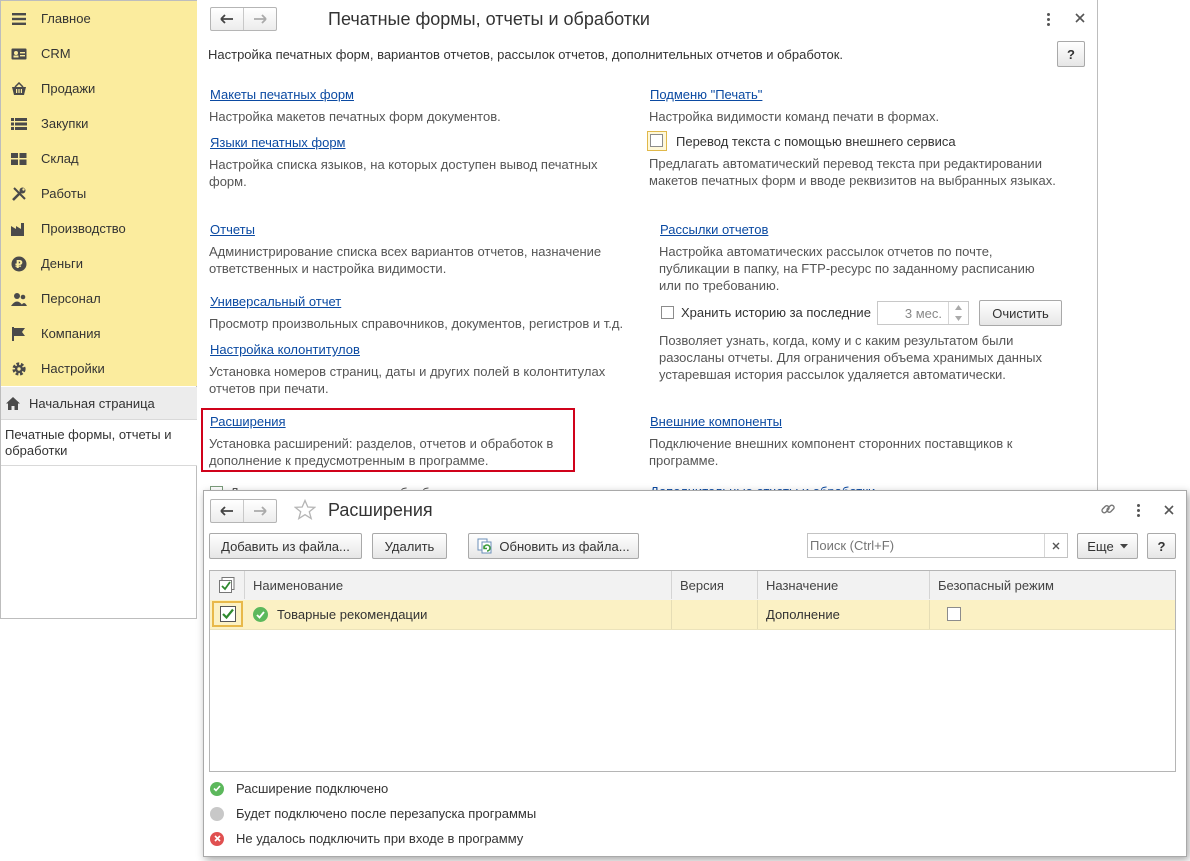 The image size is (1190, 861). What do you see at coordinates (227, 511) in the screenshot?
I see `ext-back-button` at bounding box center [227, 511].